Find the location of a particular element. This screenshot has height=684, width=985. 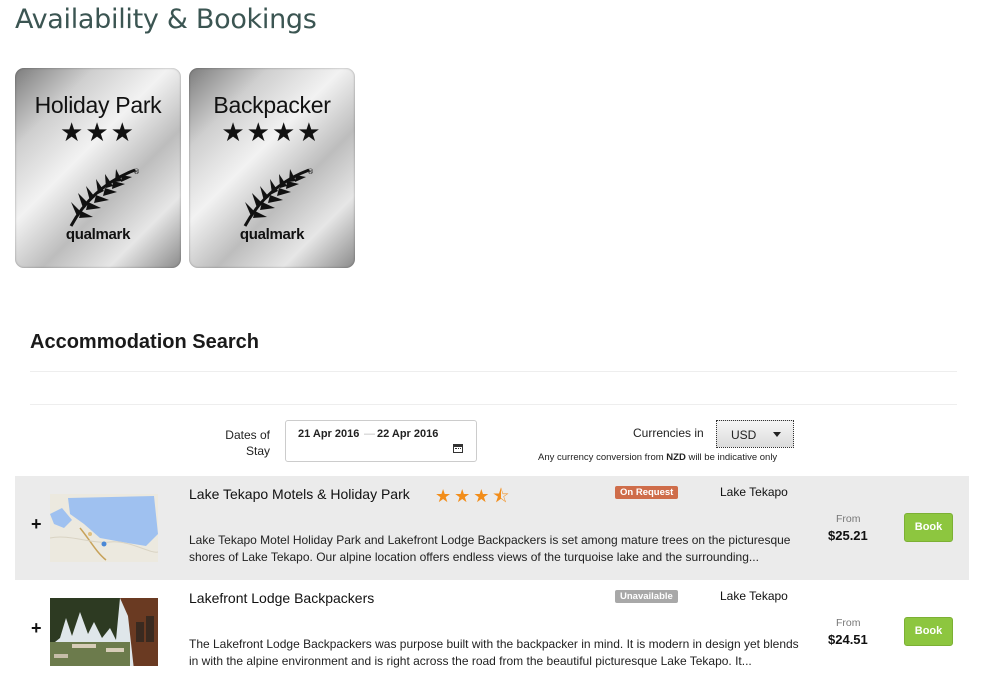

qualmark-backpacker-badge: Backpacker ★★★★ ® qualmark is located at coordinates (272, 168).